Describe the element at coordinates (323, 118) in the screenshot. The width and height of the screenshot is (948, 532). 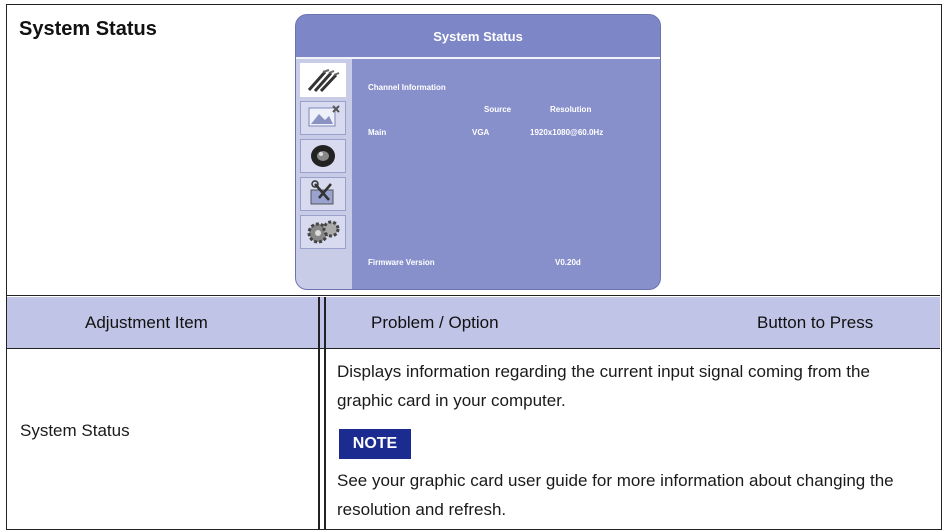
I see `picture-icon` at that location.